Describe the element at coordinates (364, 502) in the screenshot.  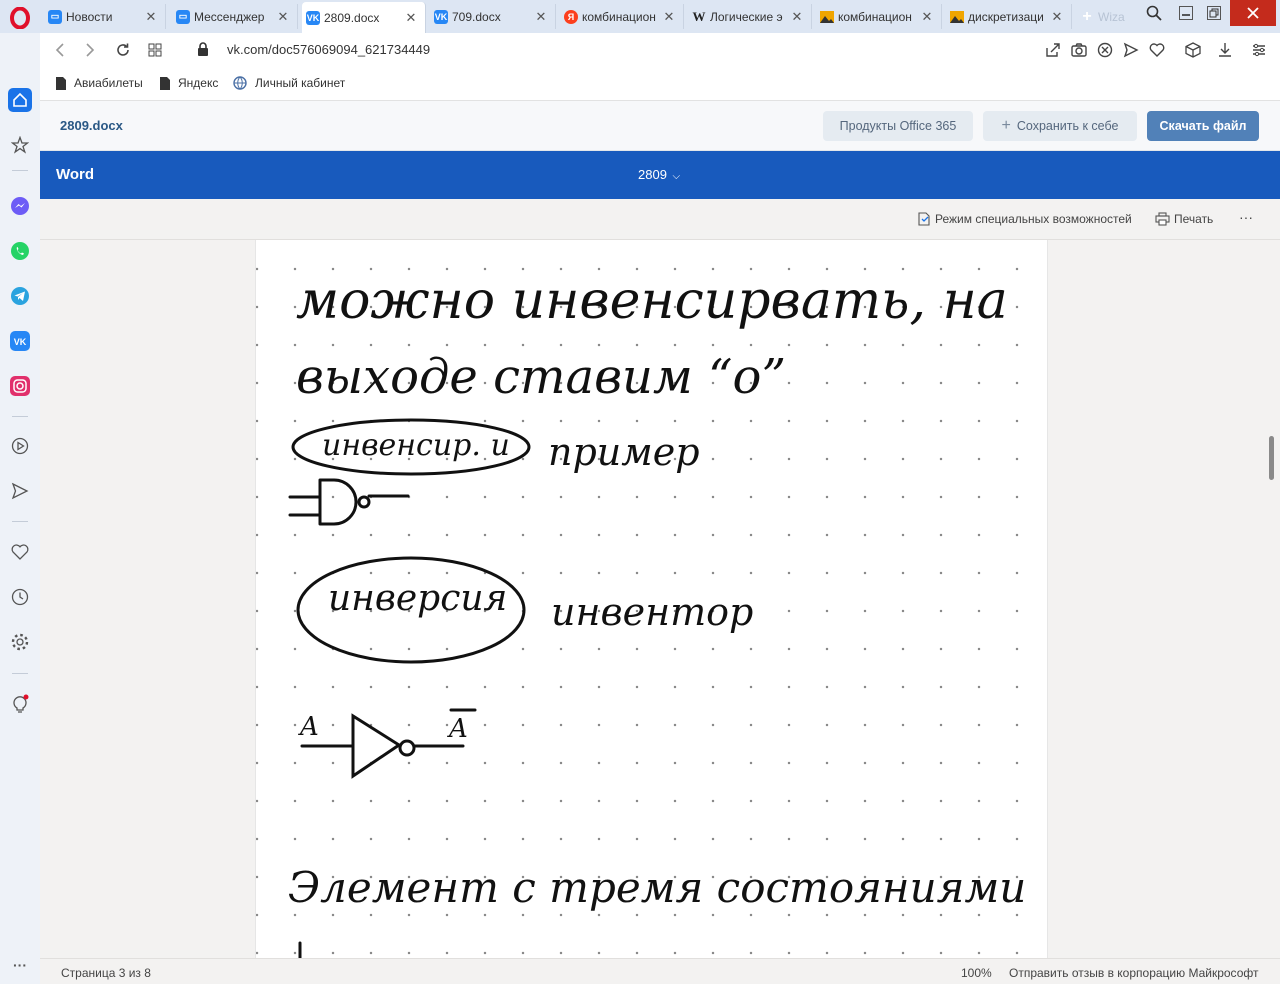
I see `nand-gate-bubble` at that location.